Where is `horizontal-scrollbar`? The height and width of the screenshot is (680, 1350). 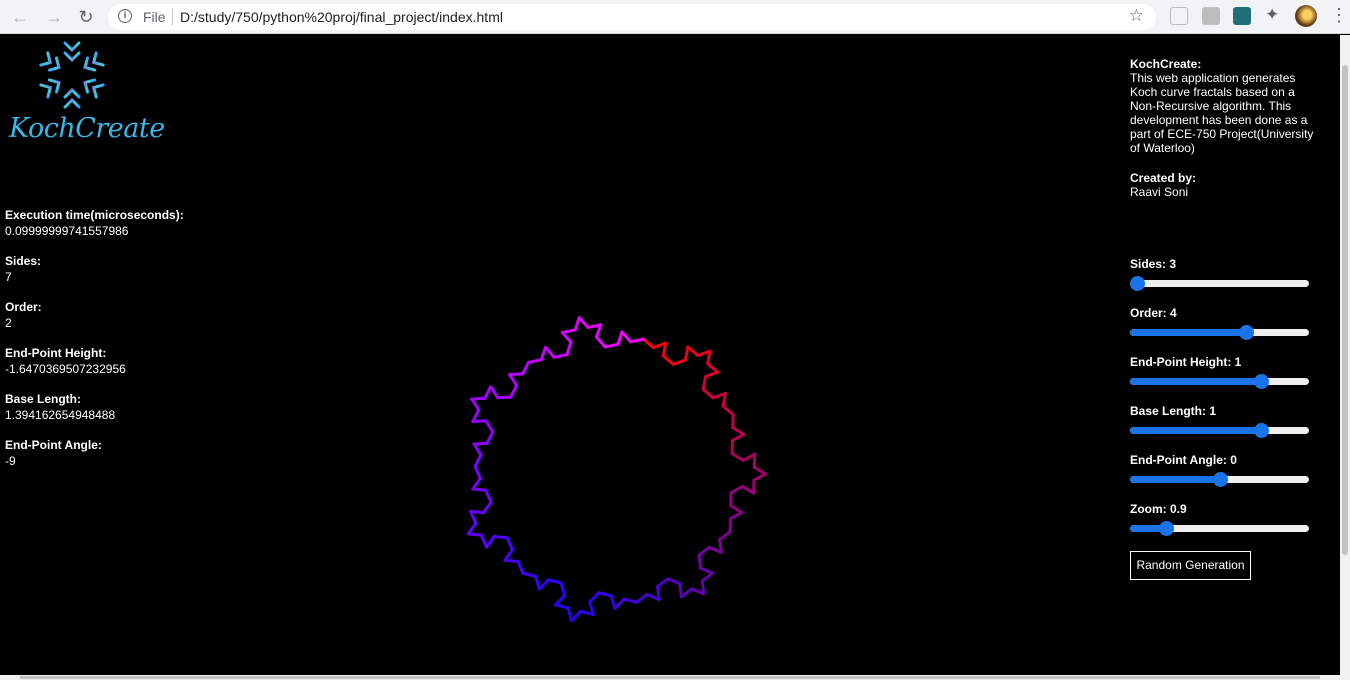 horizontal-scrollbar is located at coordinates (675, 677).